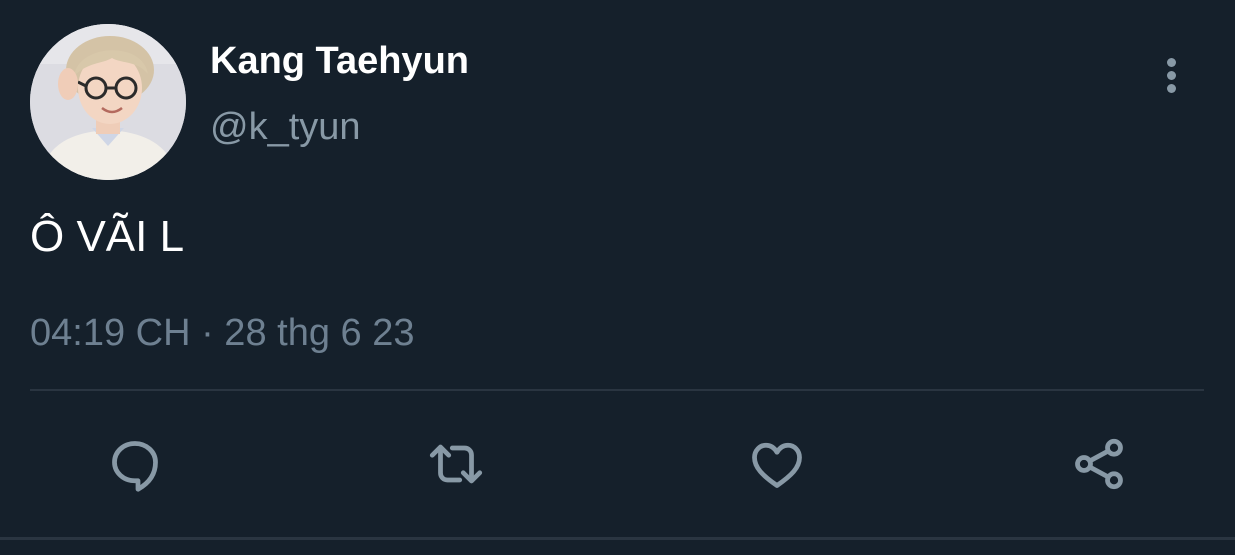  Describe the element at coordinates (339, 61) in the screenshot. I see `display-name: Kang Taehyun` at that location.